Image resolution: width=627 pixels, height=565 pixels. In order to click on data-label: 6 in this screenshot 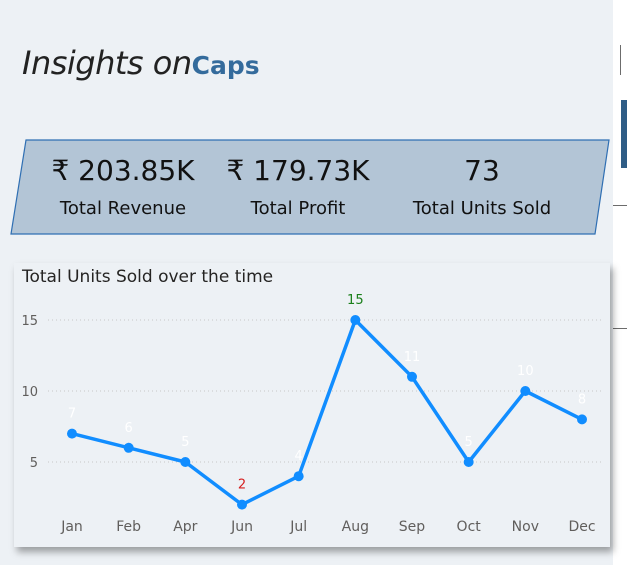, I will do `click(129, 428)`.